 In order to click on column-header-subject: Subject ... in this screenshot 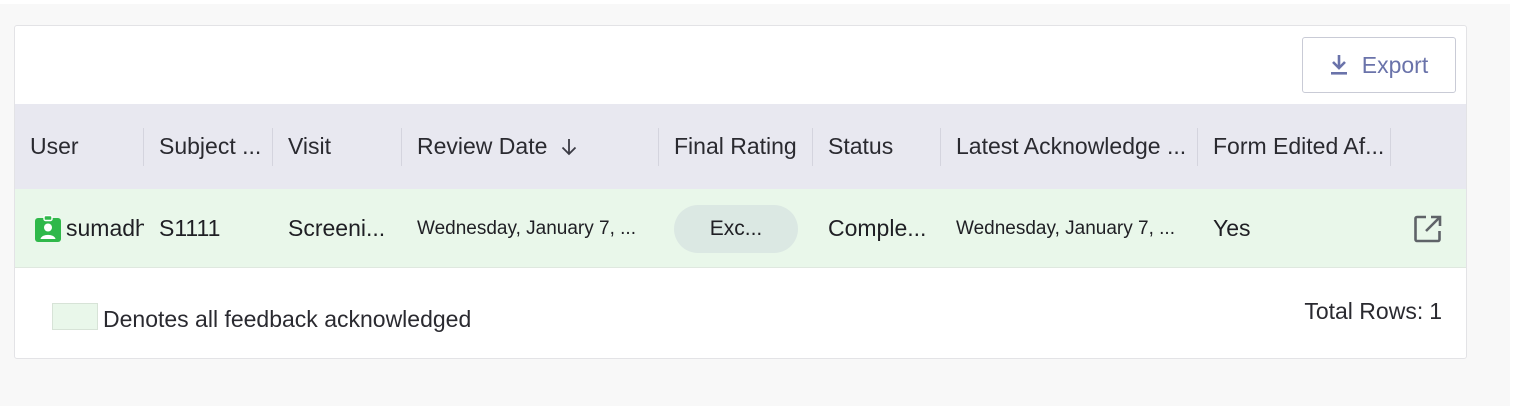, I will do `click(208, 146)`.